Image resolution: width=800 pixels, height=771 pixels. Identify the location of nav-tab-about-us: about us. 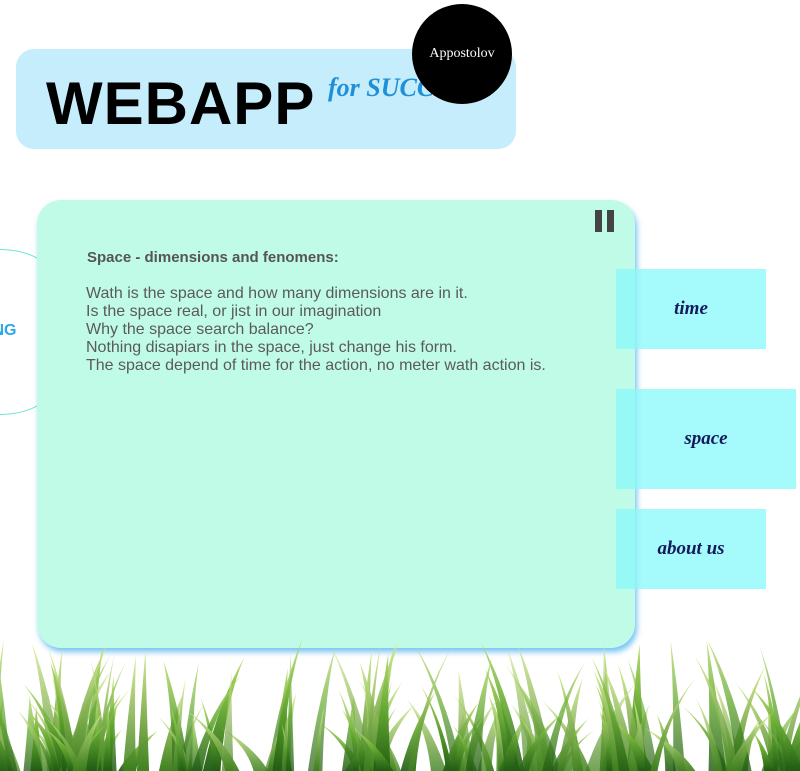
(691, 549).